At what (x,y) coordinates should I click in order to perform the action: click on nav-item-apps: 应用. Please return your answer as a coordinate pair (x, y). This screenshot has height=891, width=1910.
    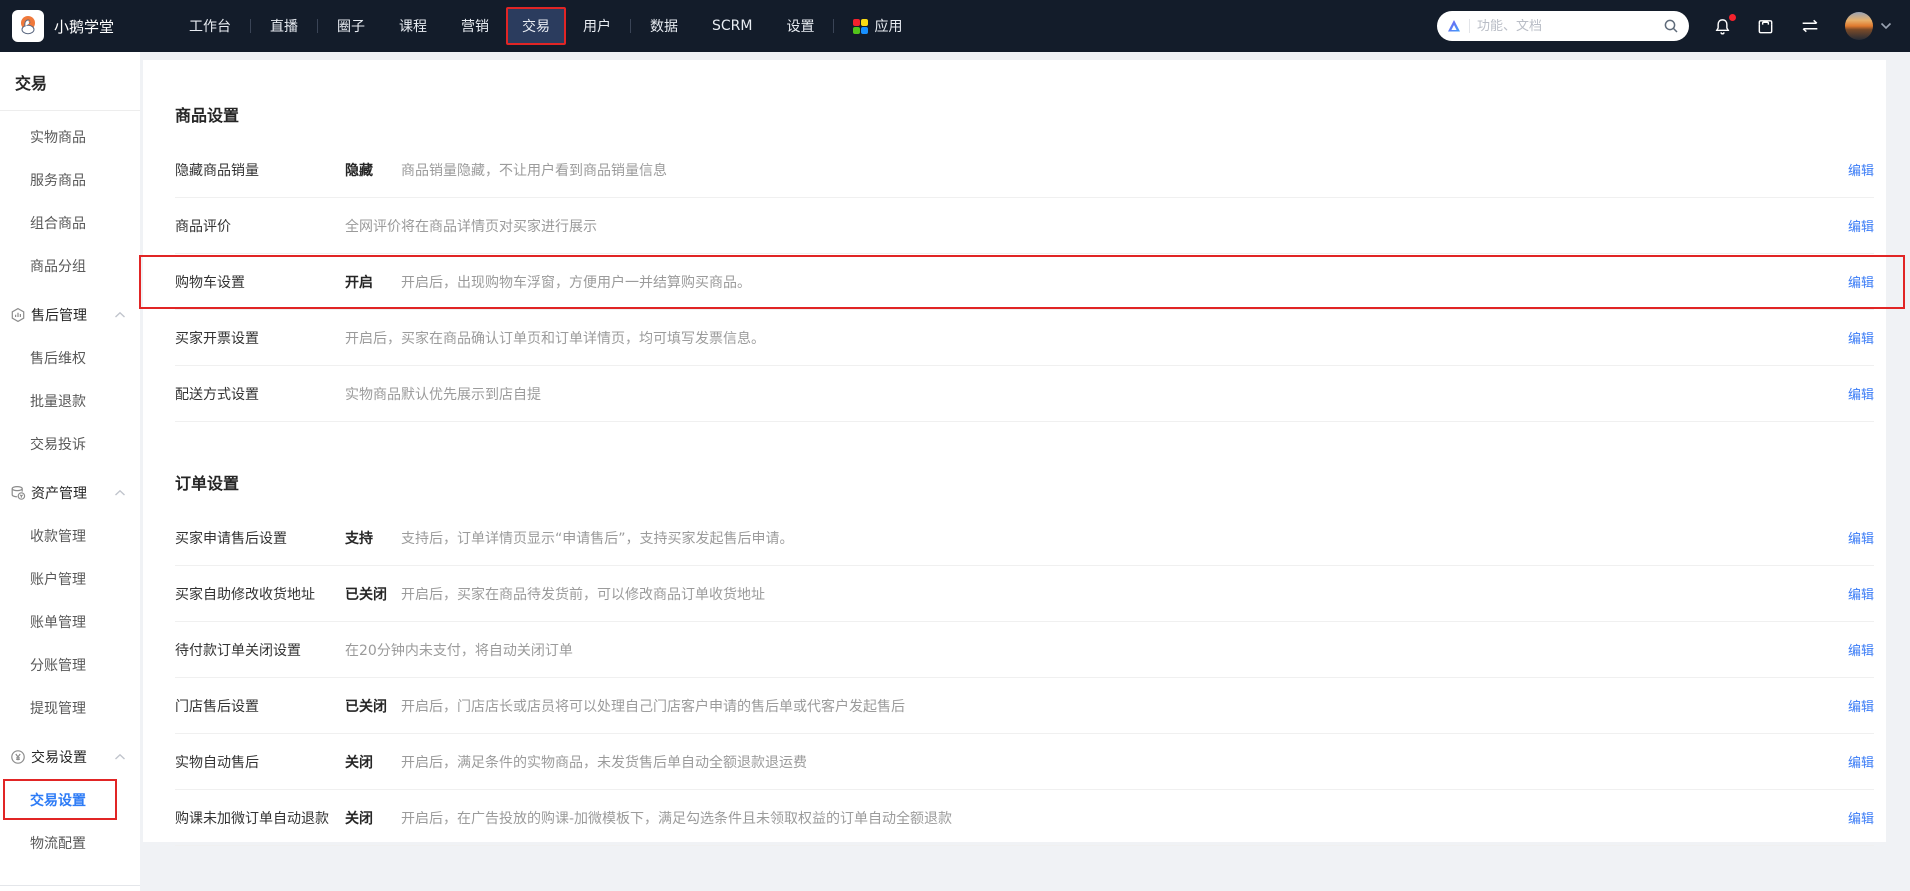
    Looking at the image, I should click on (877, 26).